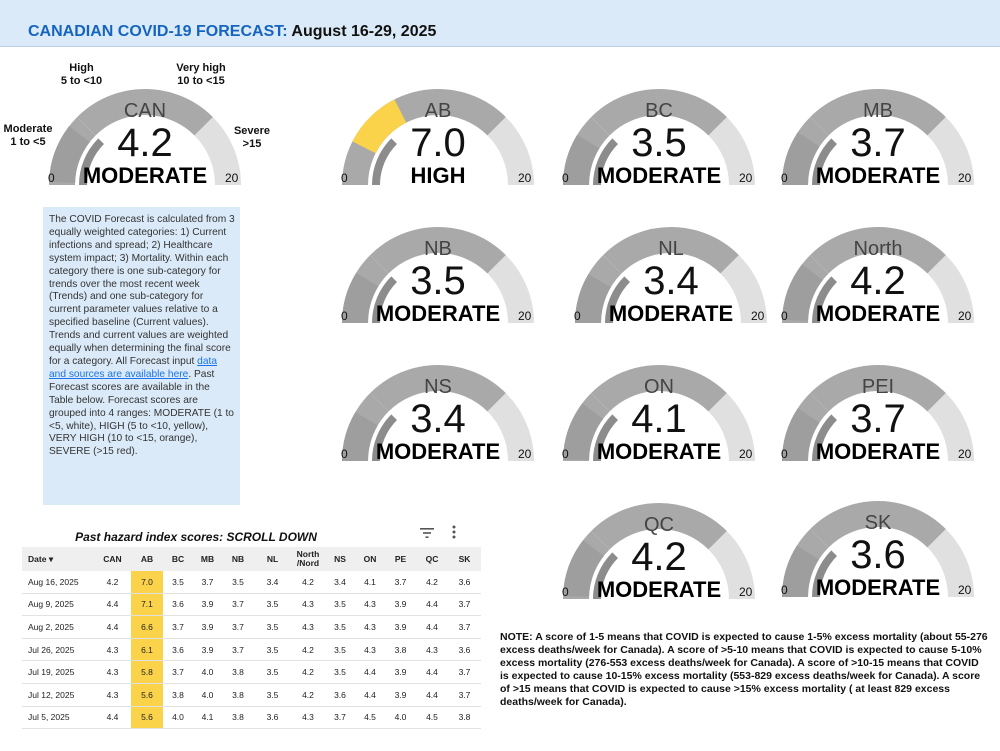  I want to click on more-vert-icon, so click(454, 534).